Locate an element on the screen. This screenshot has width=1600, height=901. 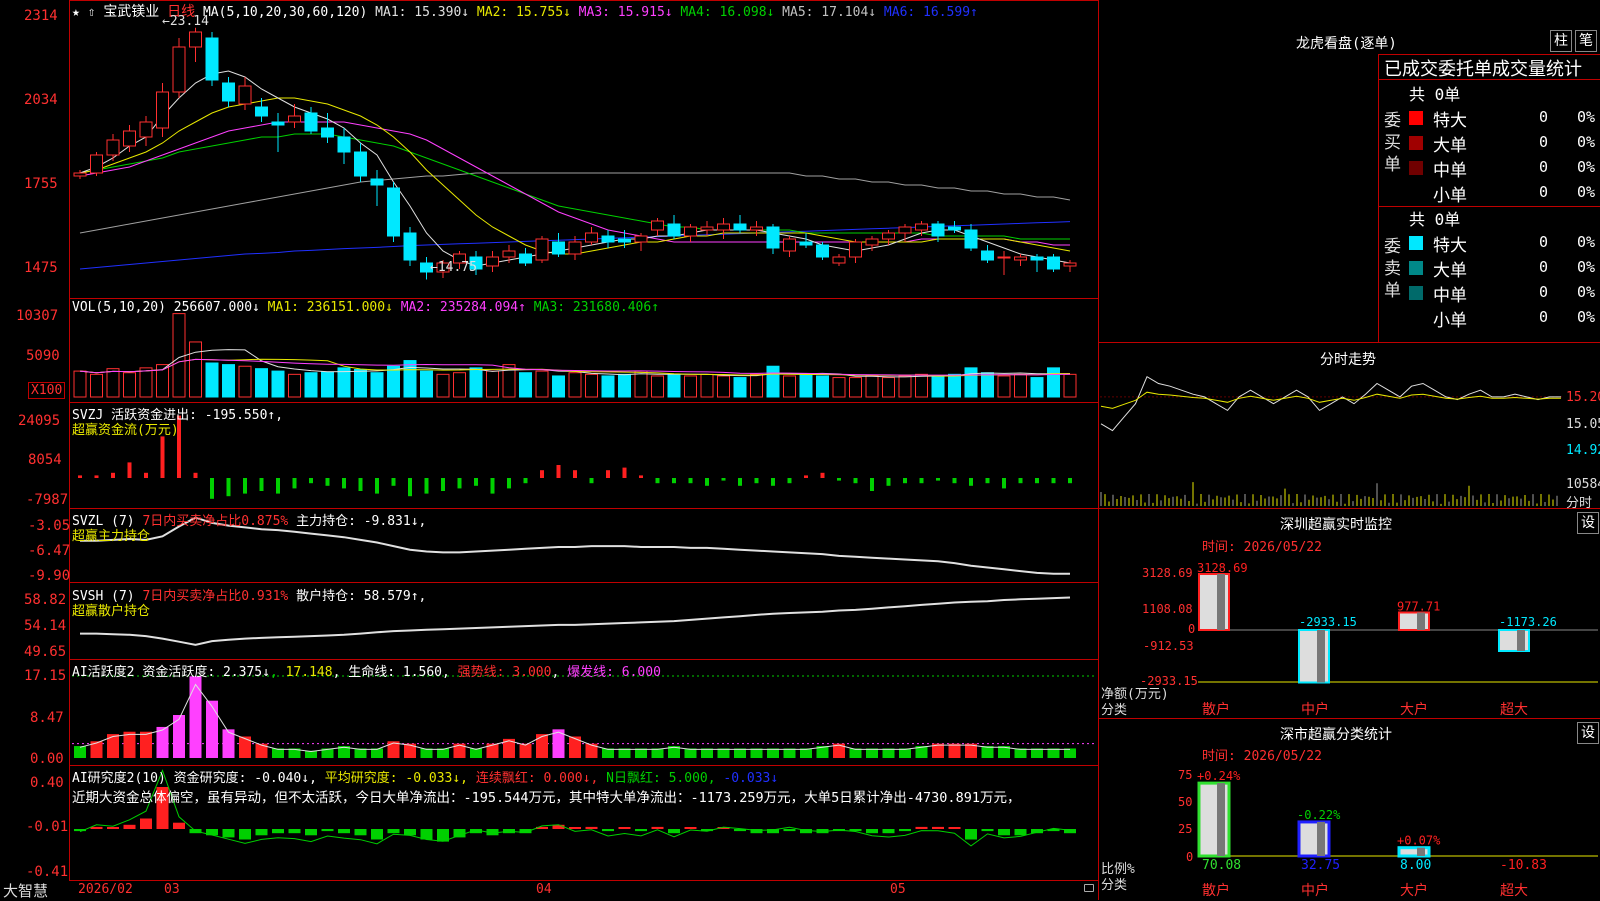
svzj-panel is located at coordinates (575, 457).